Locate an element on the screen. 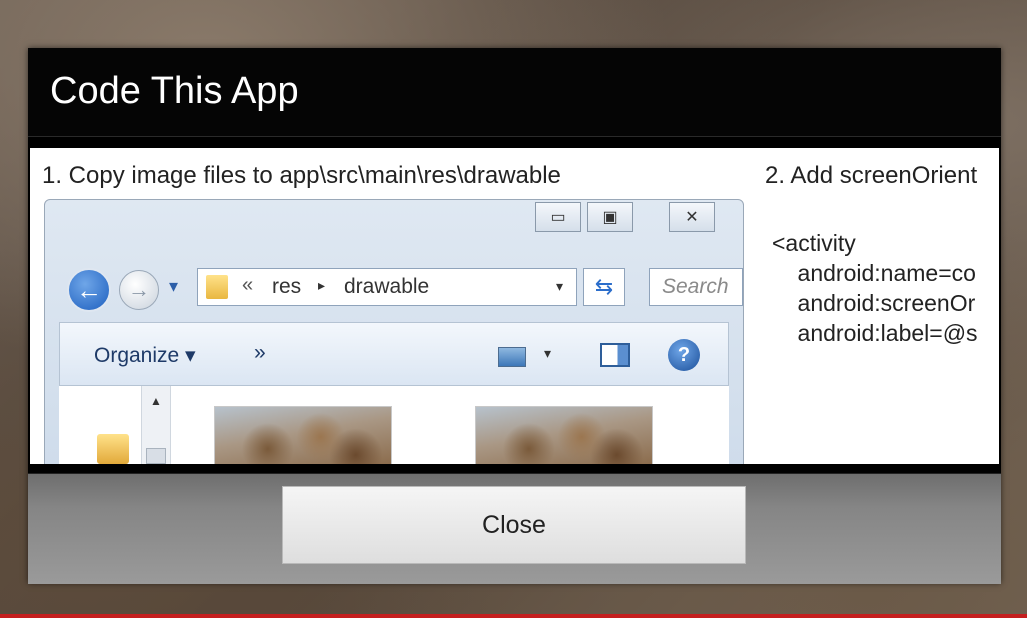  history-dropdown-icon: ▾ is located at coordinates (174, 286).